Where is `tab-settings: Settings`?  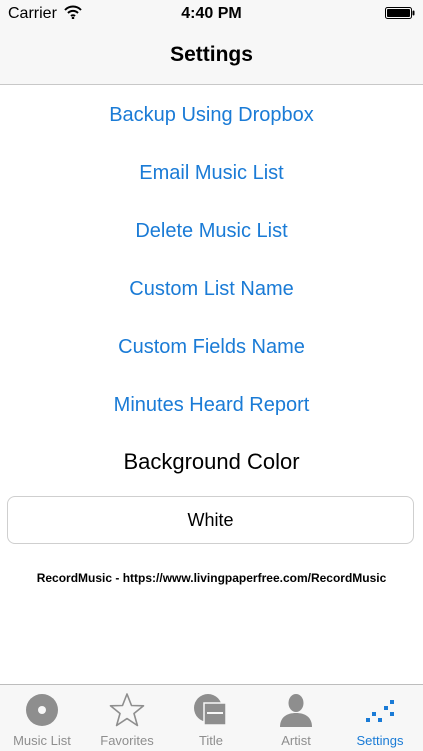 tab-settings: Settings is located at coordinates (380, 718).